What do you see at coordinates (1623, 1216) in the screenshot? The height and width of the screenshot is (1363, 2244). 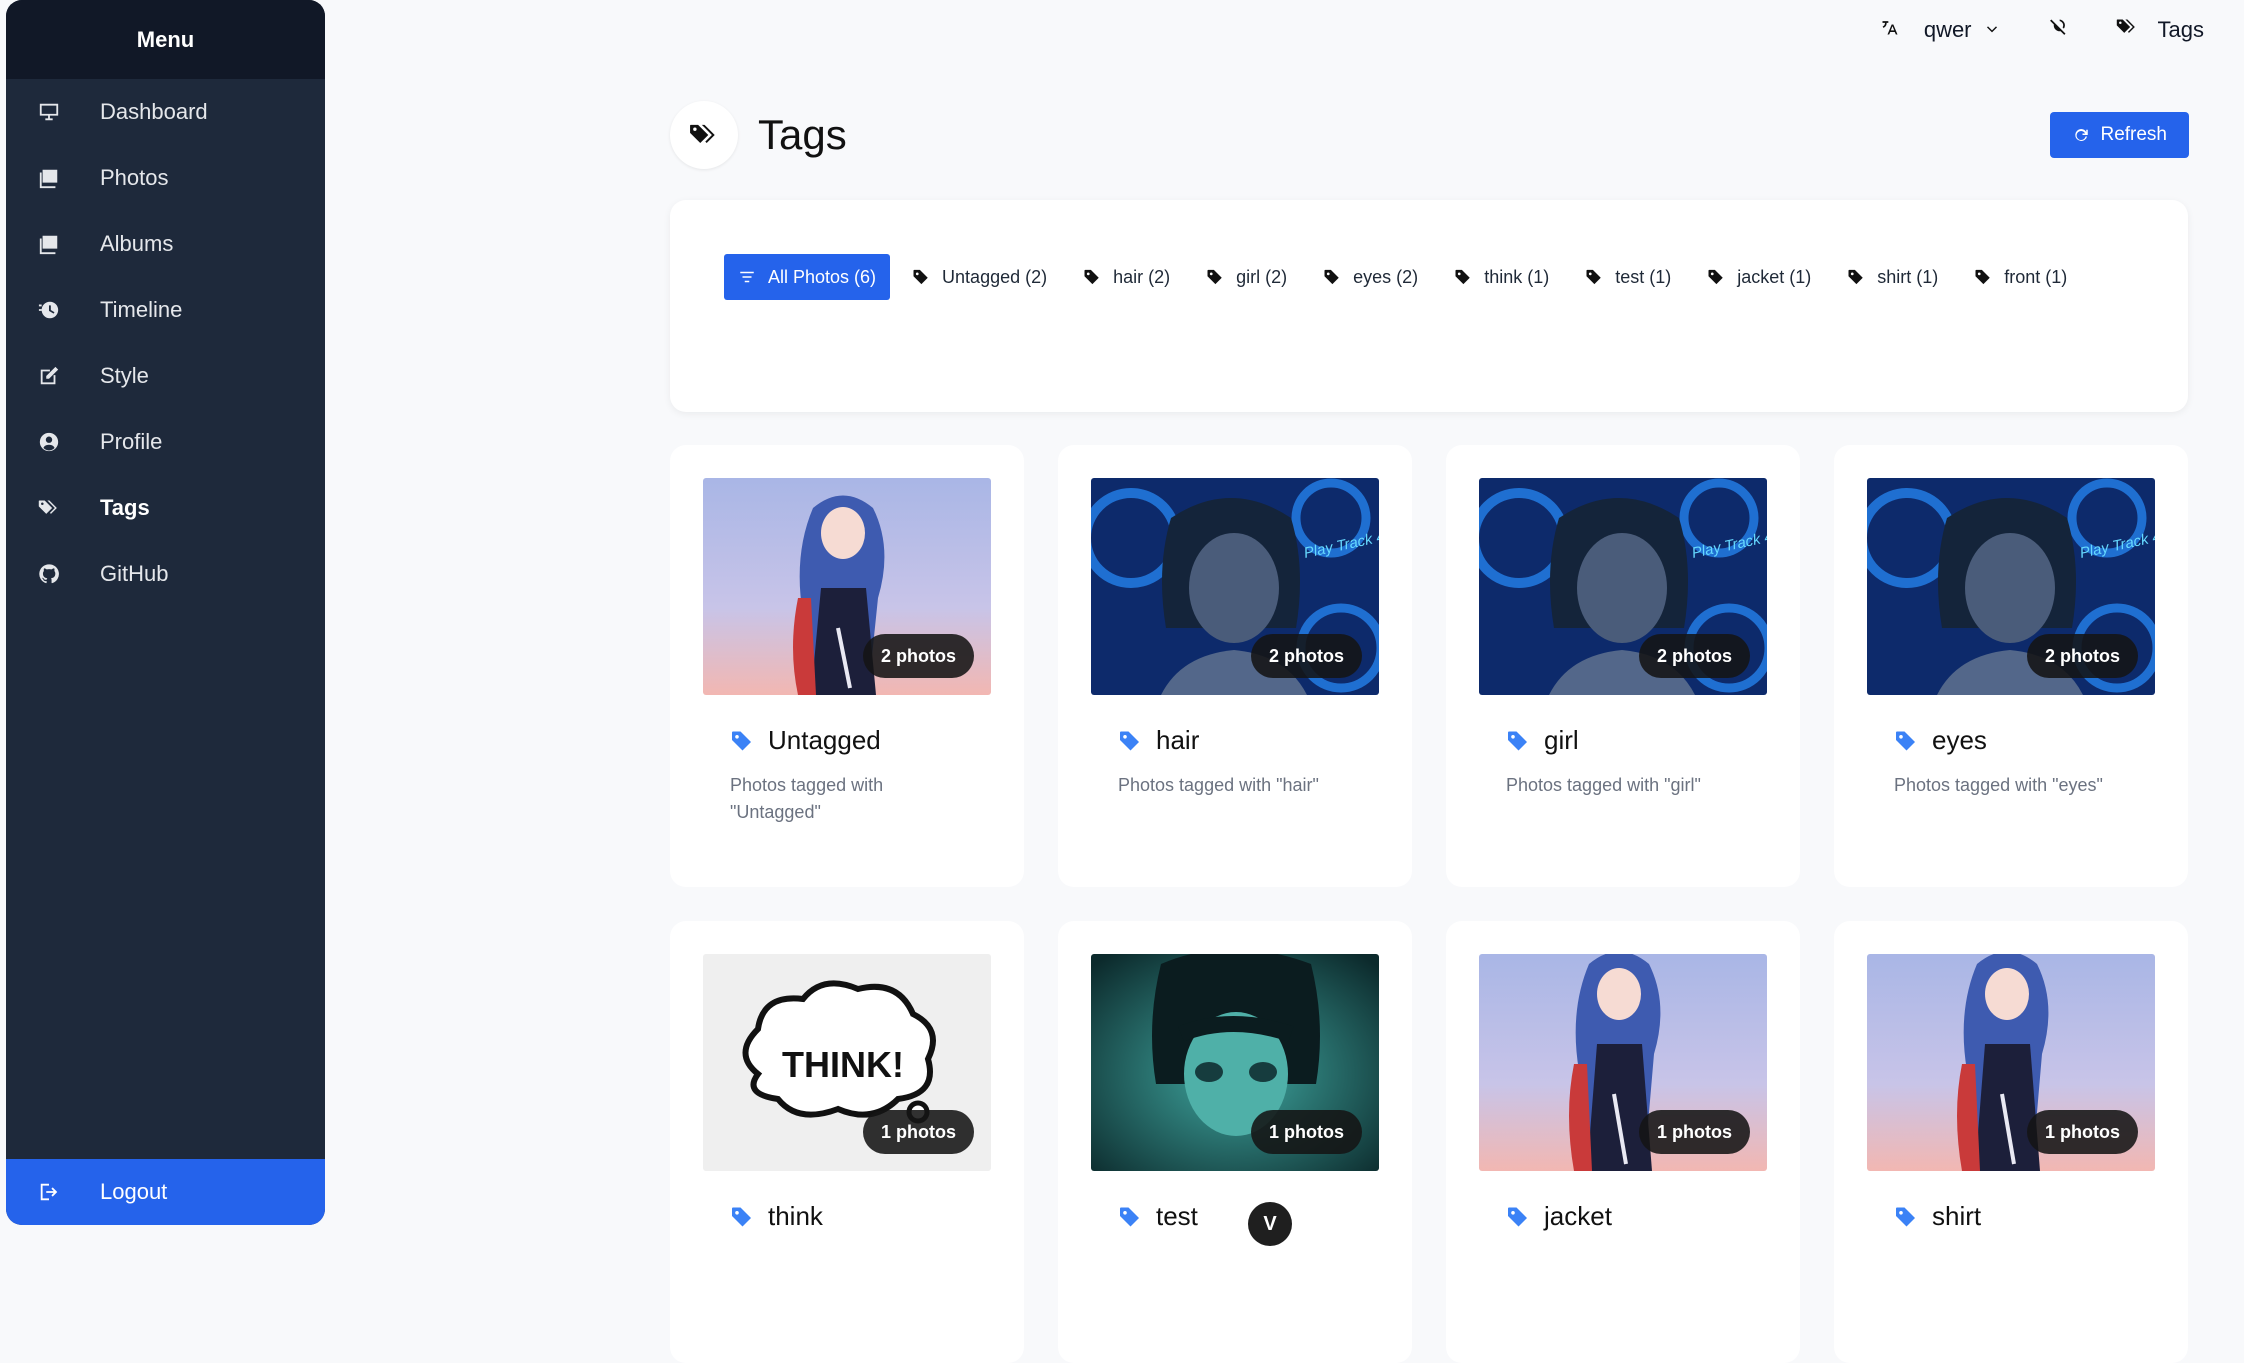 I see `tag-title: jacket` at bounding box center [1623, 1216].